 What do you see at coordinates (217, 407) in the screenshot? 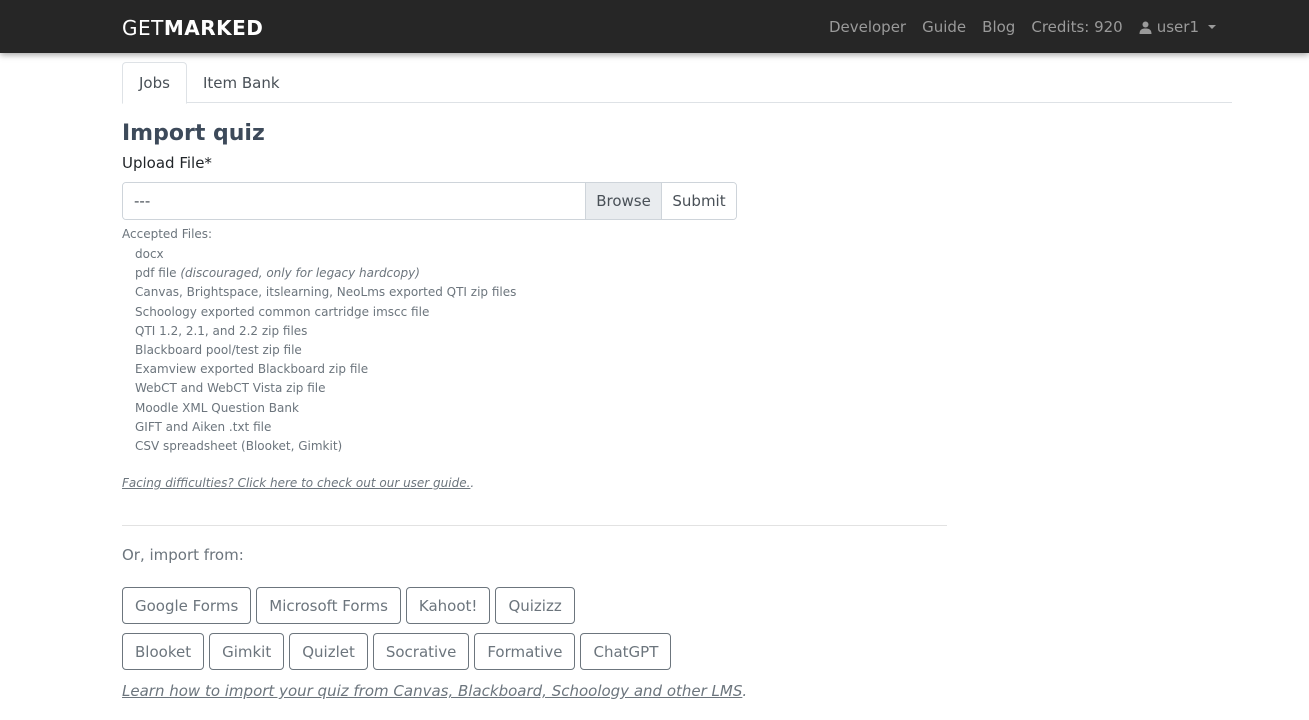
I see `list-item: Moodle XML Question Bank` at bounding box center [217, 407].